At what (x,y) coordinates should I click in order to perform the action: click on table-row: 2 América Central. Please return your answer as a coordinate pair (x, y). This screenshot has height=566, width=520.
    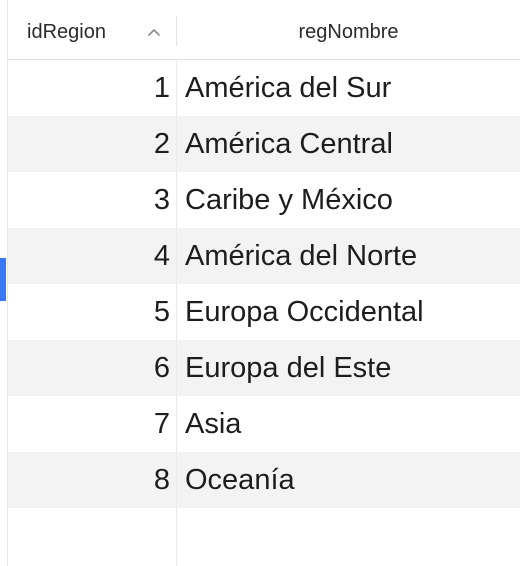
    Looking at the image, I should click on (264, 144).